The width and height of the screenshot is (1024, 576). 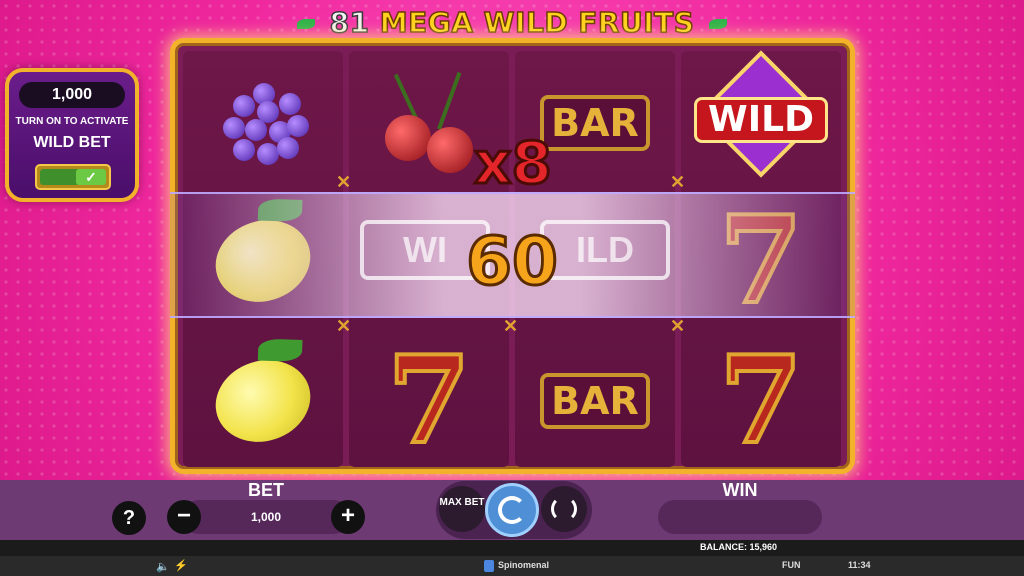 What do you see at coordinates (740, 490) in the screenshot?
I see `win-label: WIN` at bounding box center [740, 490].